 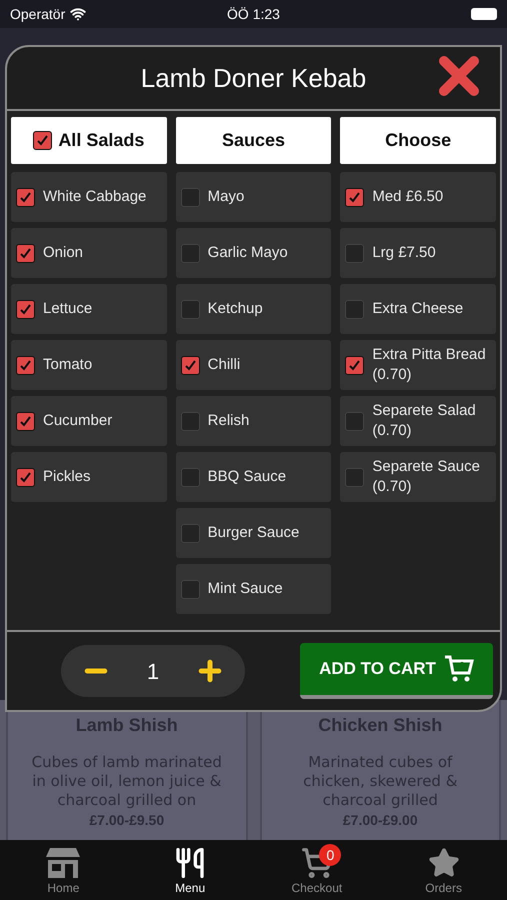 What do you see at coordinates (101, 140) in the screenshot?
I see `column-title: All Salads` at bounding box center [101, 140].